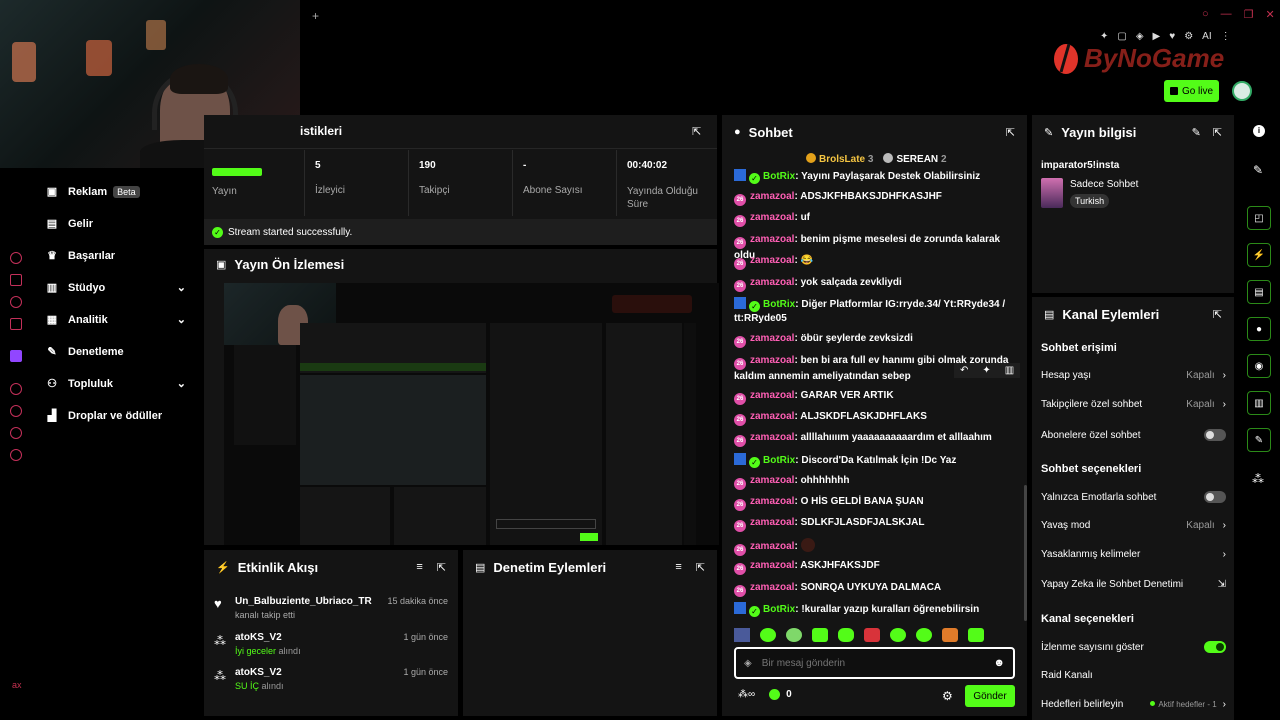 This screenshot has height=720, width=1280. Describe the element at coordinates (990, 696) in the screenshot. I see `send-button: Gönder` at that location.